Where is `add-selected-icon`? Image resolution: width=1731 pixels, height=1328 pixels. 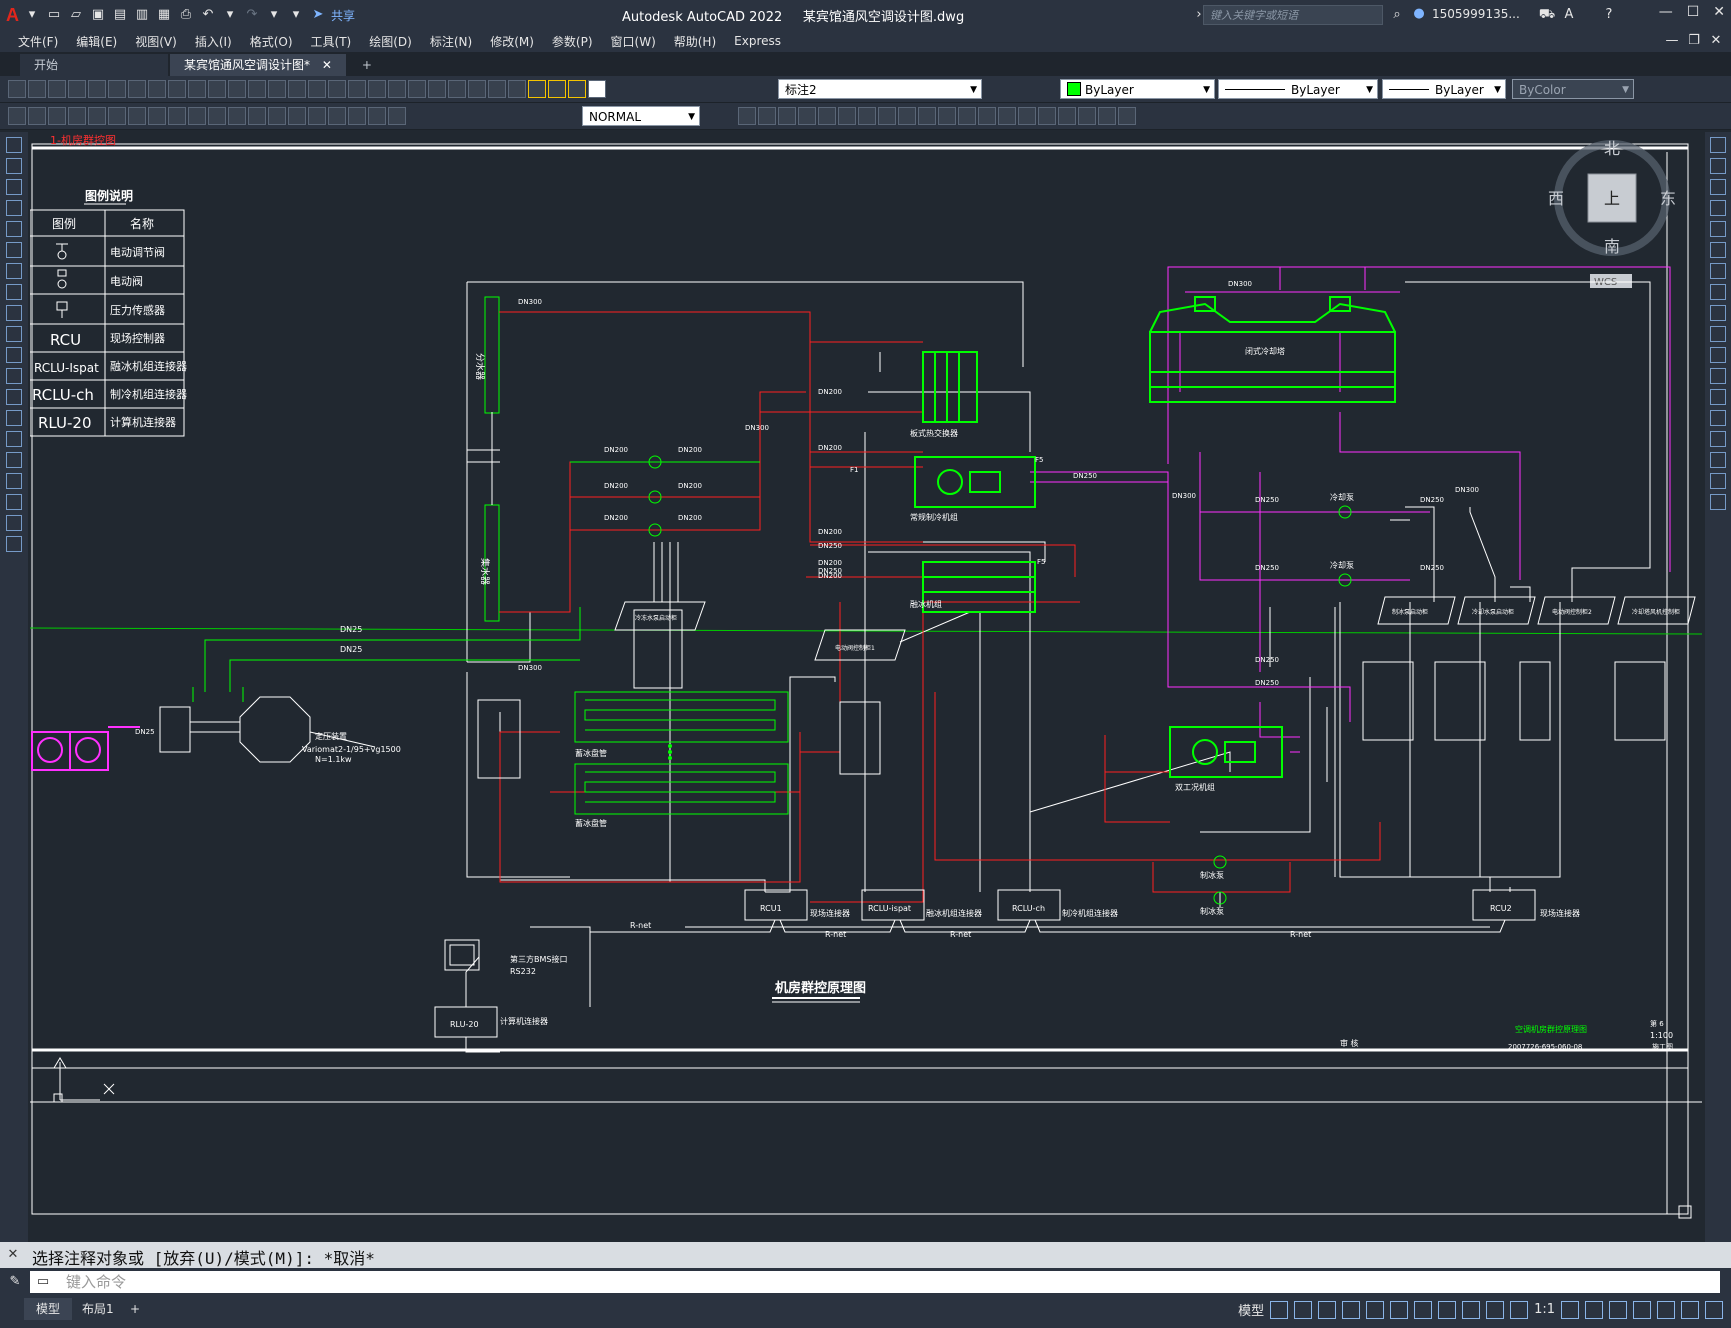
add-selected-icon is located at coordinates (14, 544).